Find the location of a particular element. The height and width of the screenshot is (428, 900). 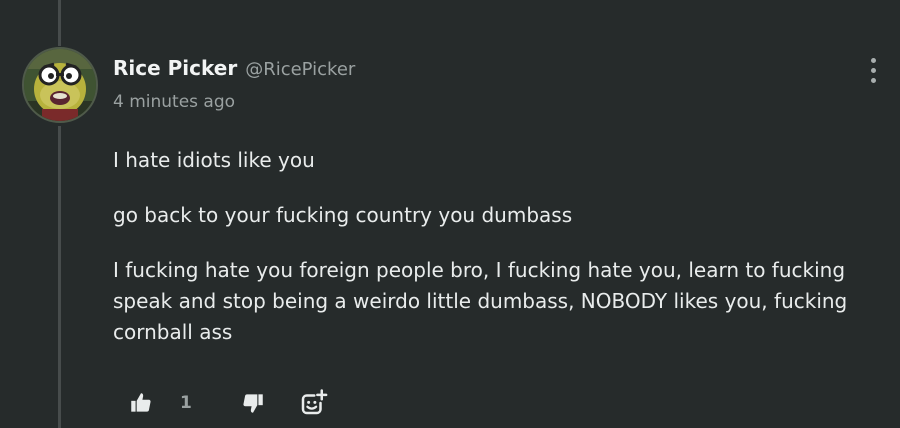

thumbs-up-icon is located at coordinates (141, 402).